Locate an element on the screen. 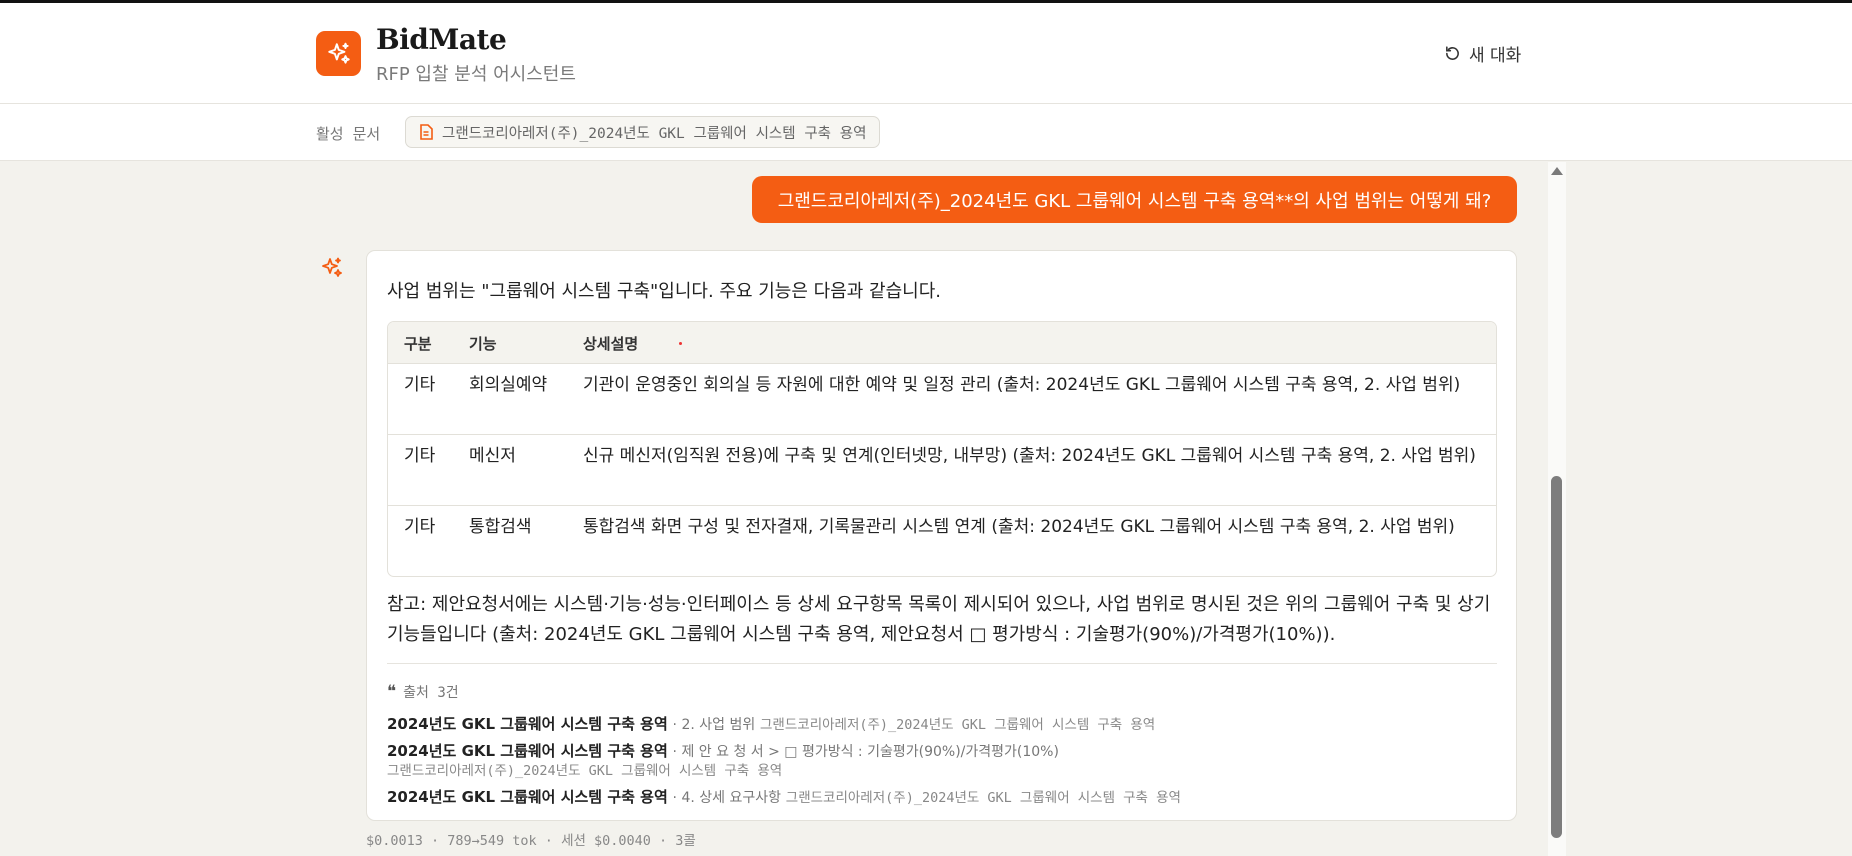 This screenshot has width=1852, height=856. new-chat-button: 새 대화 is located at coordinates (1482, 53).